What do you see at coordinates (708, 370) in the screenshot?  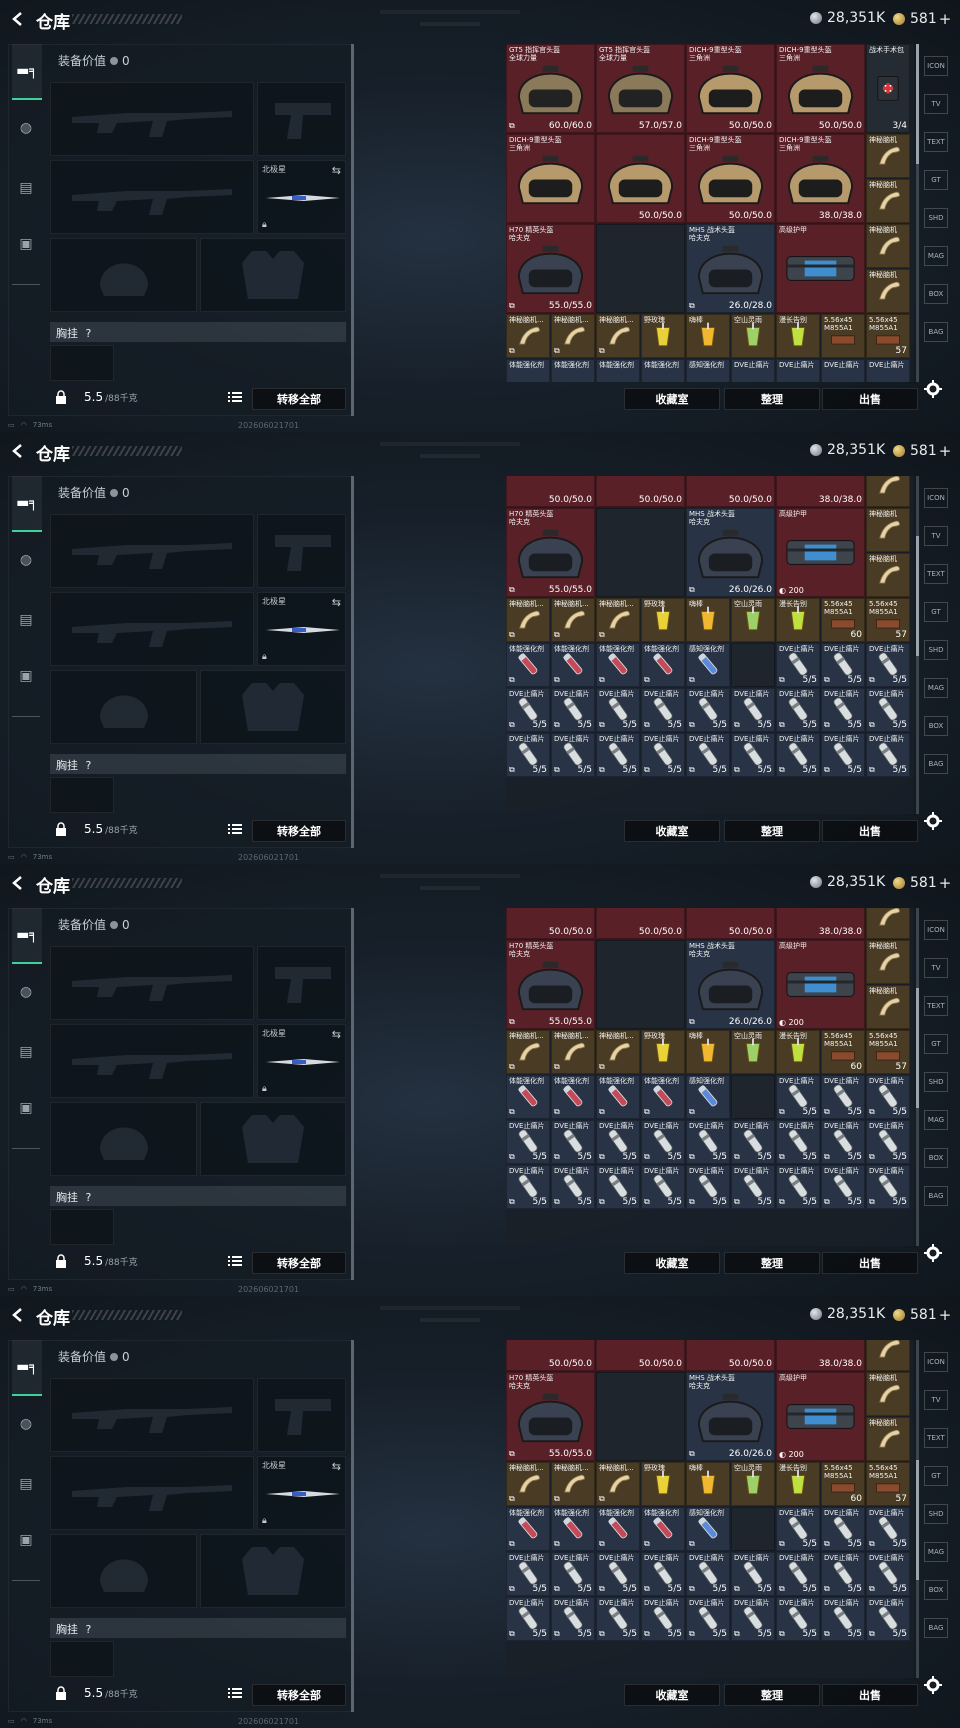 I see `inventory-item: 感知强化剂` at bounding box center [708, 370].